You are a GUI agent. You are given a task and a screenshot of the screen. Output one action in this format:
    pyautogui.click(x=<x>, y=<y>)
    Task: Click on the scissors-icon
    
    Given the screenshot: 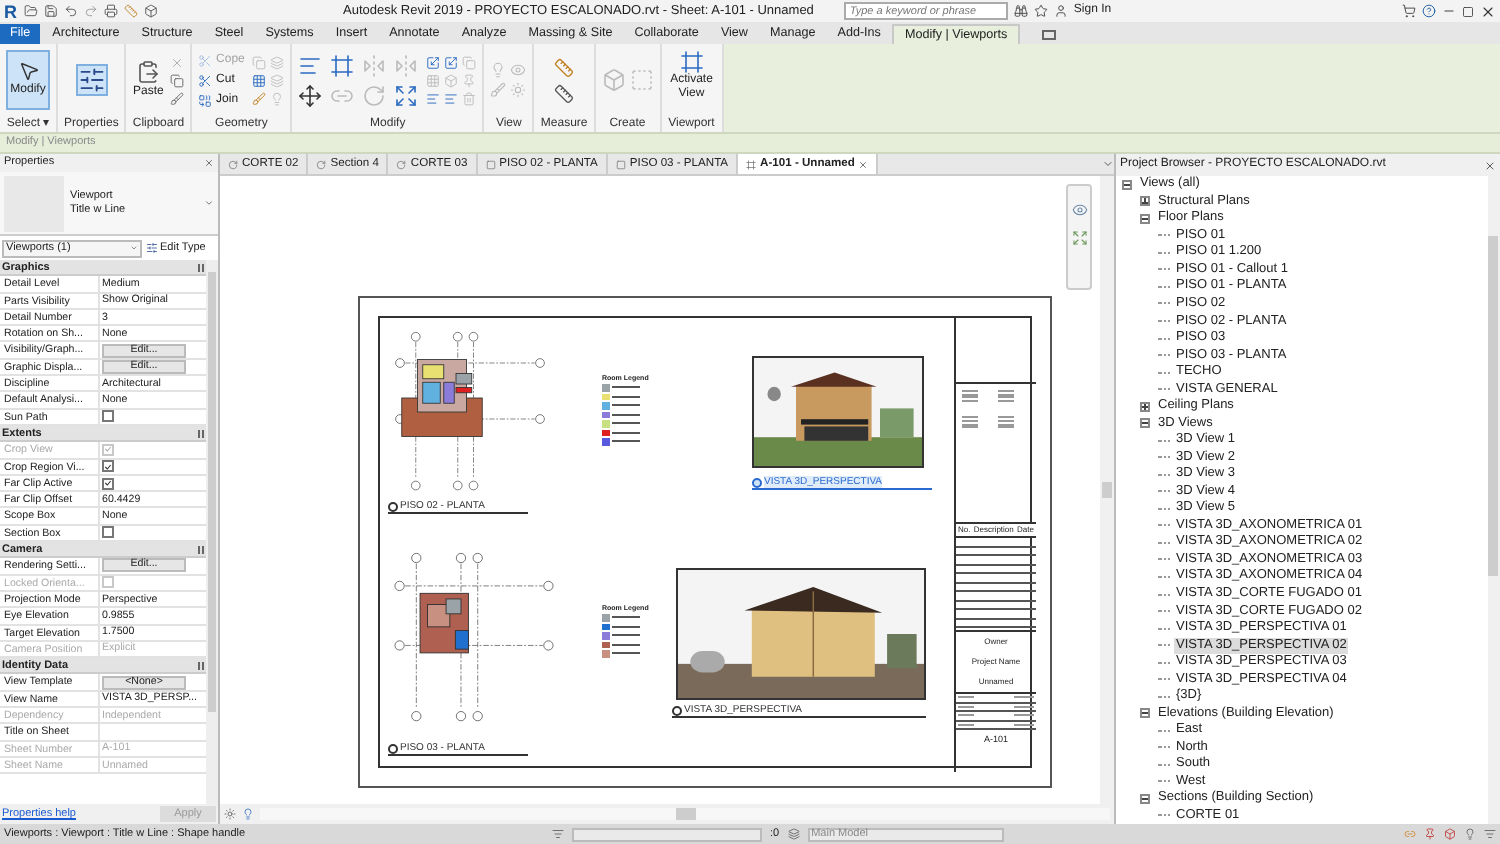 What is the action you would take?
    pyautogui.click(x=205, y=80)
    